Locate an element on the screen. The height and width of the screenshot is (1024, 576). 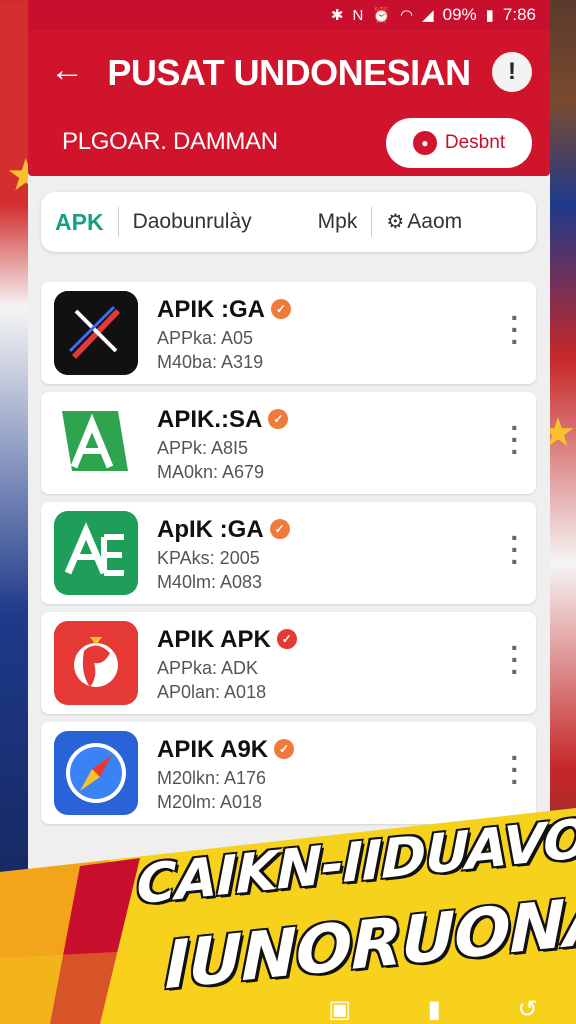
app-name: APIK.:SA ✓ is located at coordinates (223, 420).